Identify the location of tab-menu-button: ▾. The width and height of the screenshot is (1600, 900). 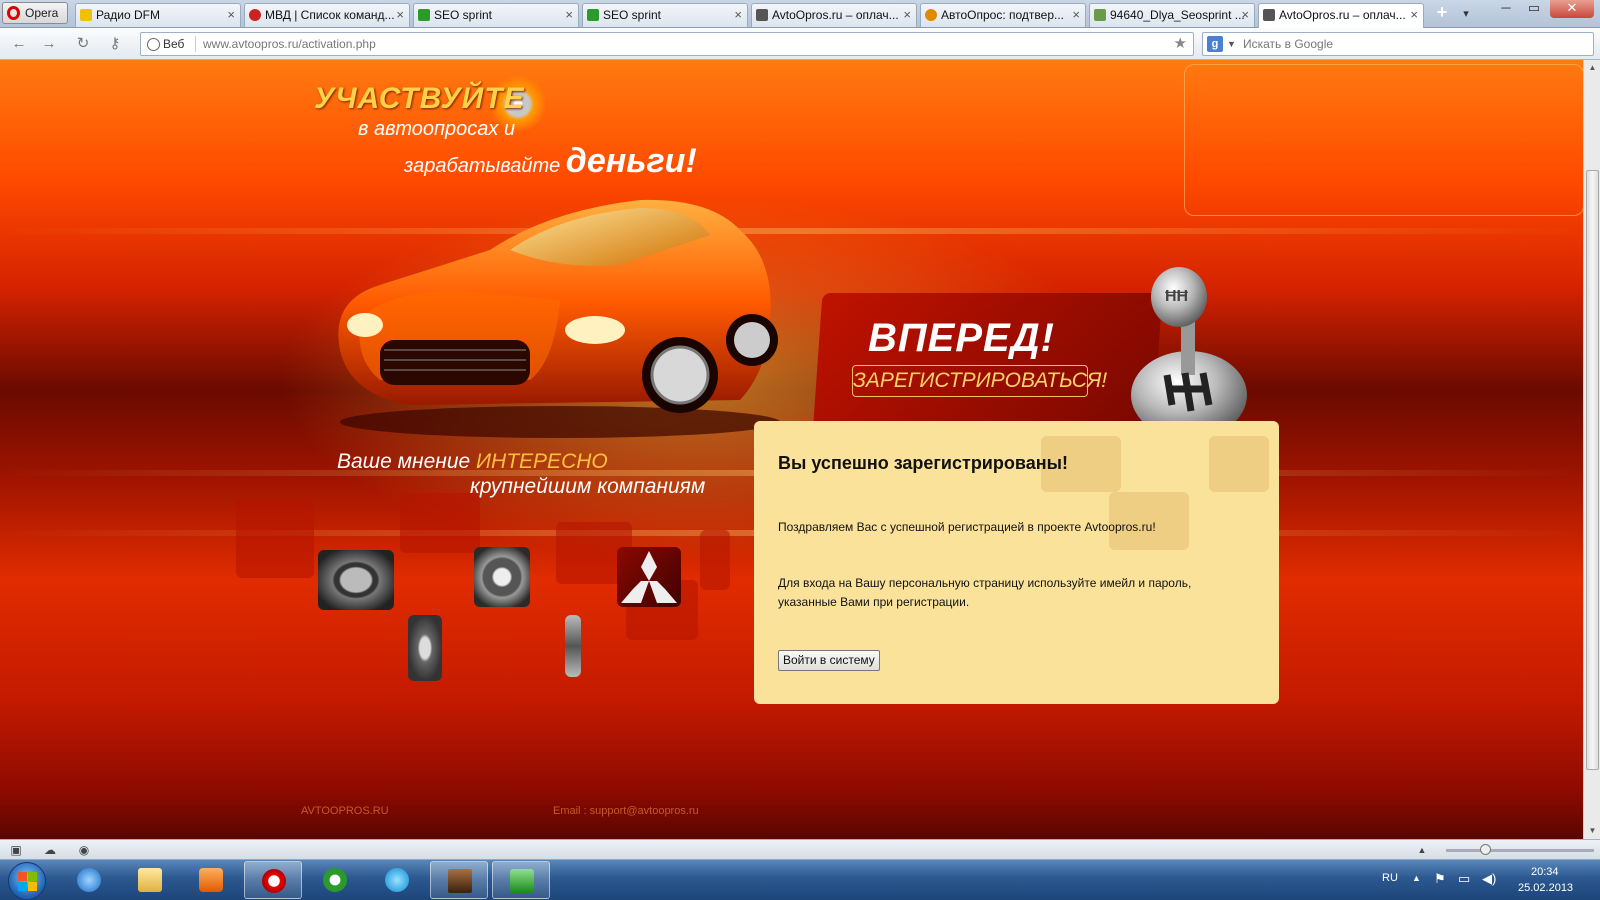
(1466, 15).